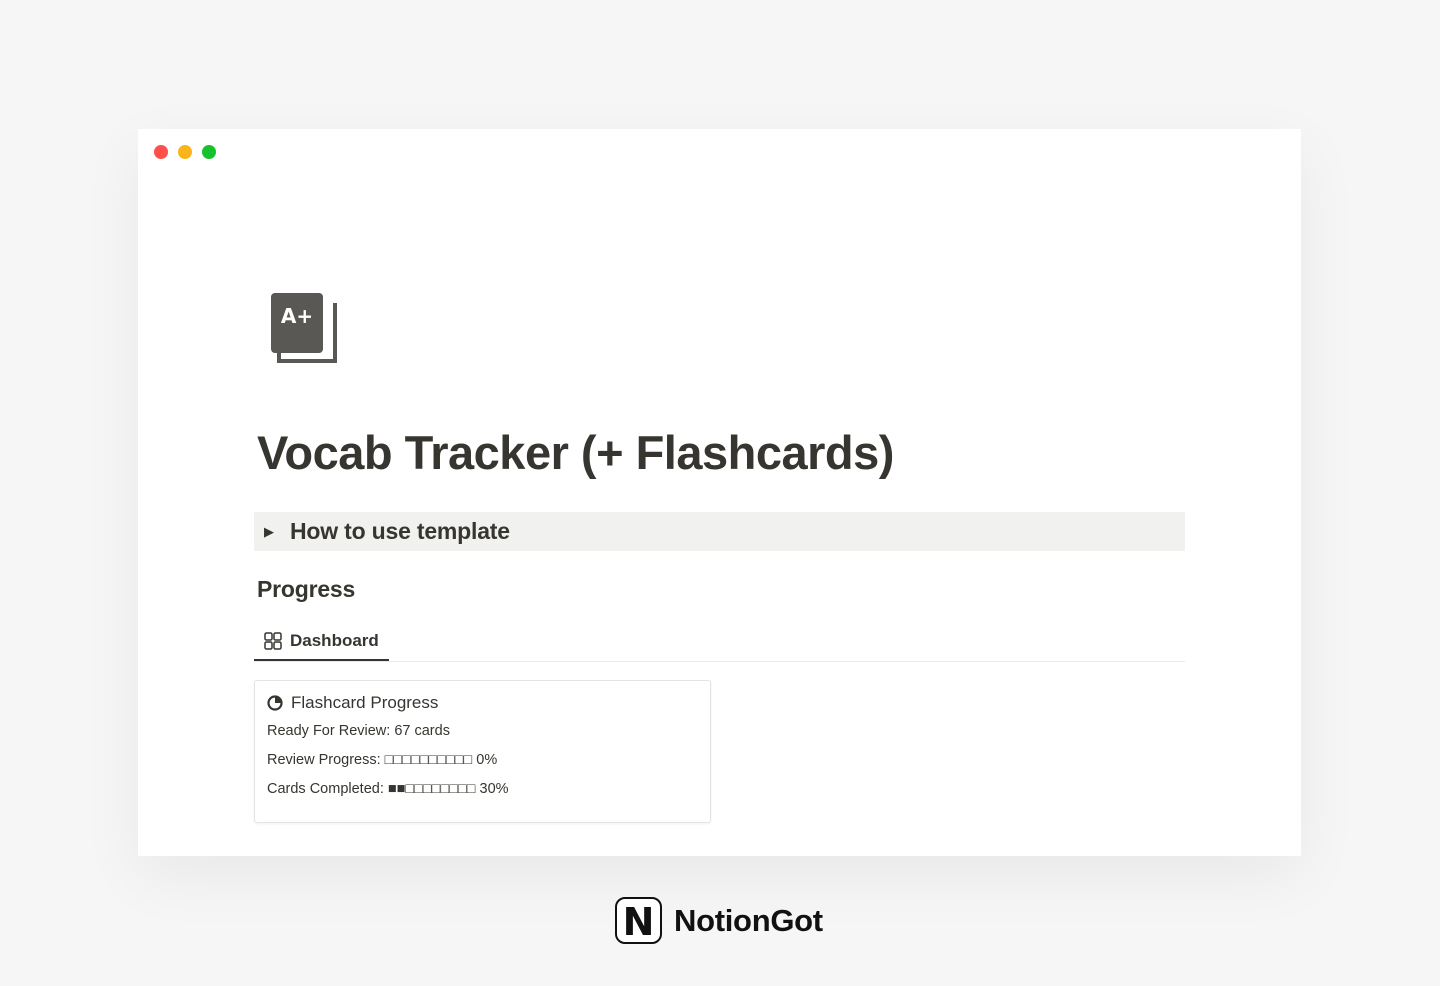 Image resolution: width=1440 pixels, height=986 pixels. I want to click on review-progress-row: Review Progress: □□□□□□□□□□ 0%, so click(382, 760).